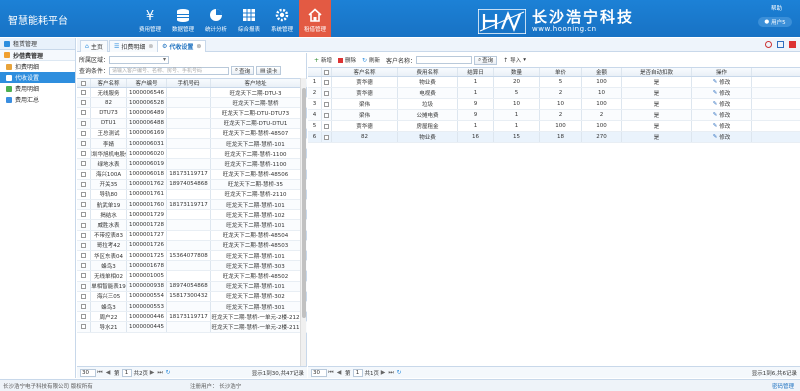 The image size is (800, 391). Describe the element at coordinates (134, 46) in the screenshot. I see `tab-deduction-detail: ☰ 扣费明细 ⊗` at that location.